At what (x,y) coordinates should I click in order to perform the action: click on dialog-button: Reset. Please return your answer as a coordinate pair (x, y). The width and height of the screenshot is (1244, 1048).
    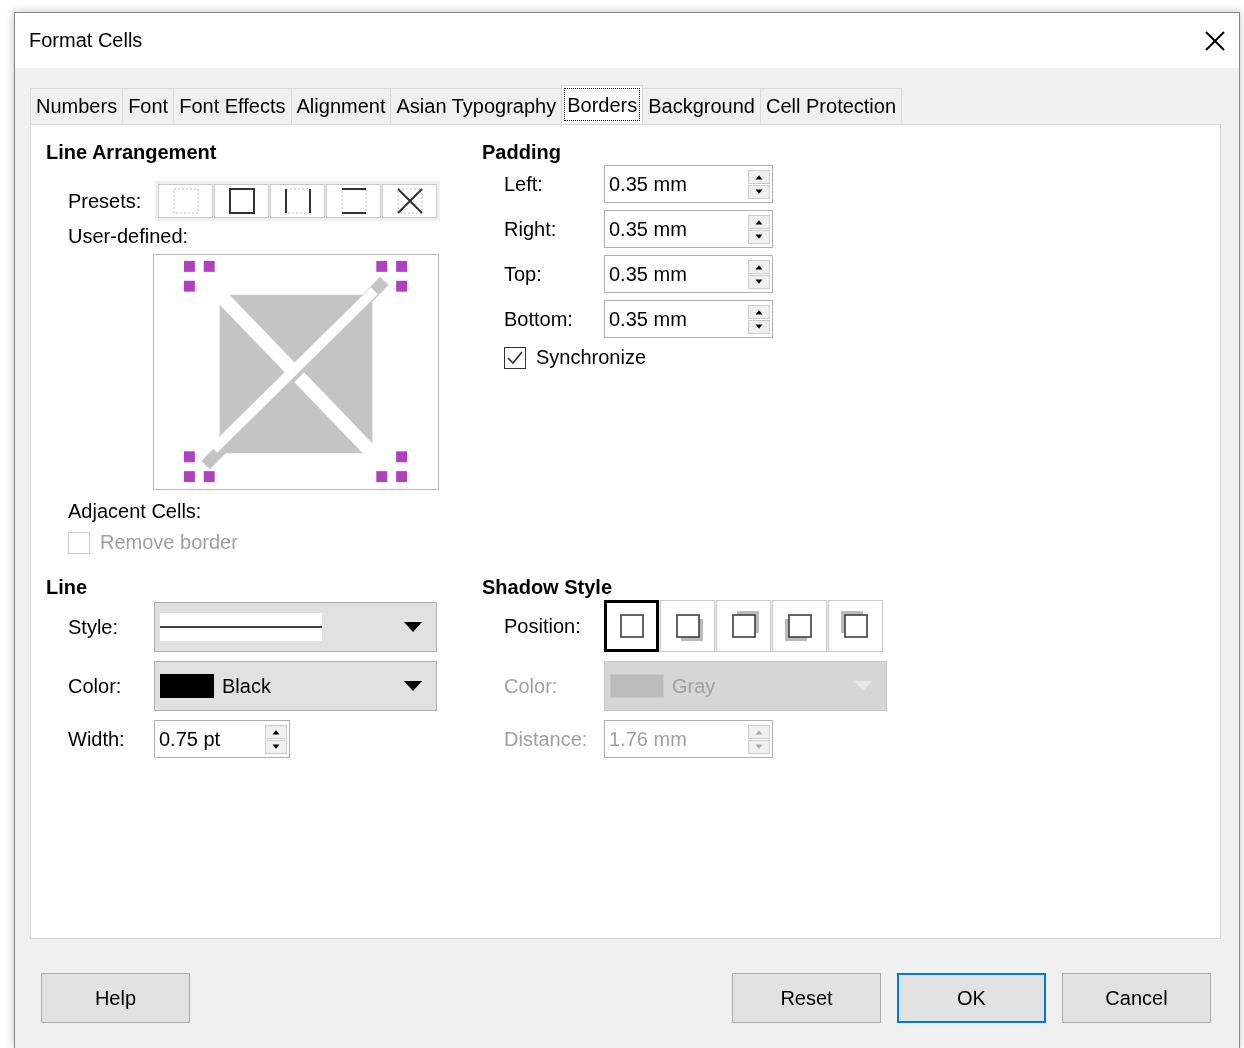
    Looking at the image, I should click on (806, 998).